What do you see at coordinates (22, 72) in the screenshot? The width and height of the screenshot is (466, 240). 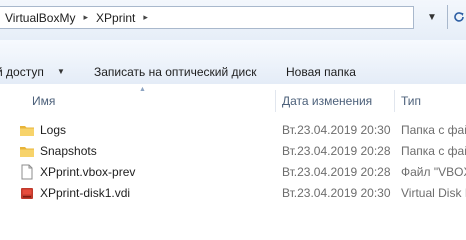 I see `share-menu-button: й доступ` at bounding box center [22, 72].